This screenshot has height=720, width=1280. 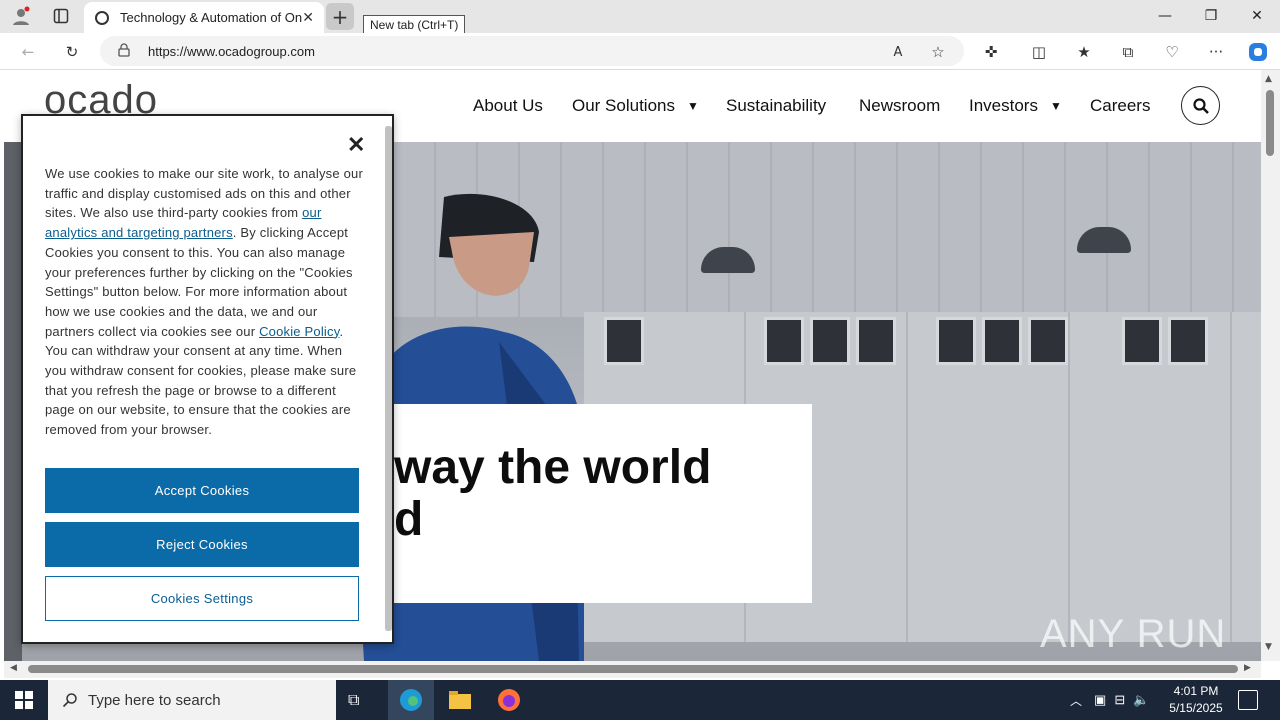 What do you see at coordinates (623, 105) in the screenshot?
I see `nav-label: Our Solutions` at bounding box center [623, 105].